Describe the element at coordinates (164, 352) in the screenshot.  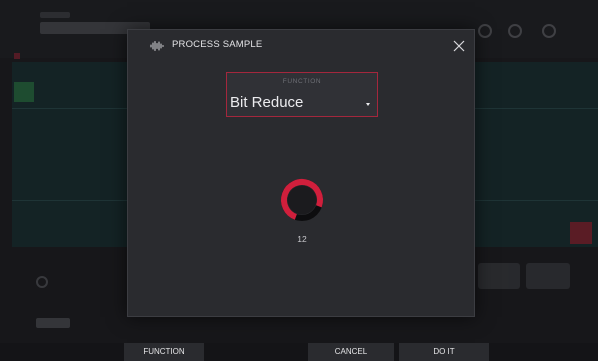
I see `function-button: FUNCTION` at that location.